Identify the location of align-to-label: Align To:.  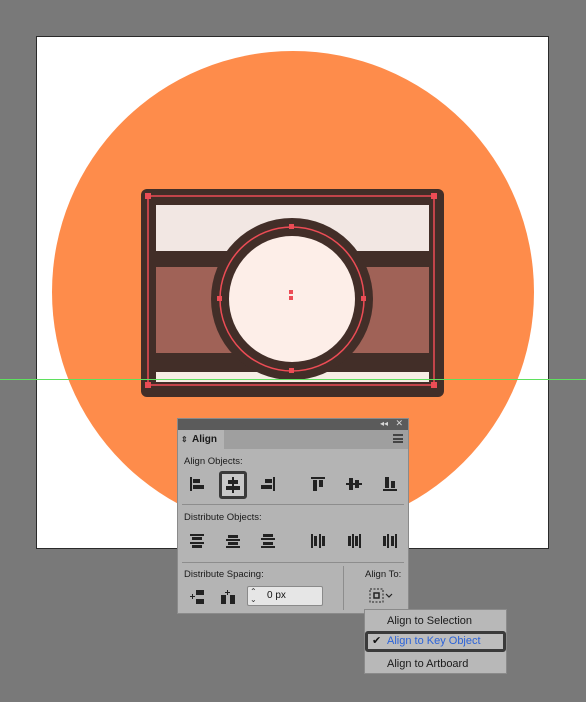
(383, 574).